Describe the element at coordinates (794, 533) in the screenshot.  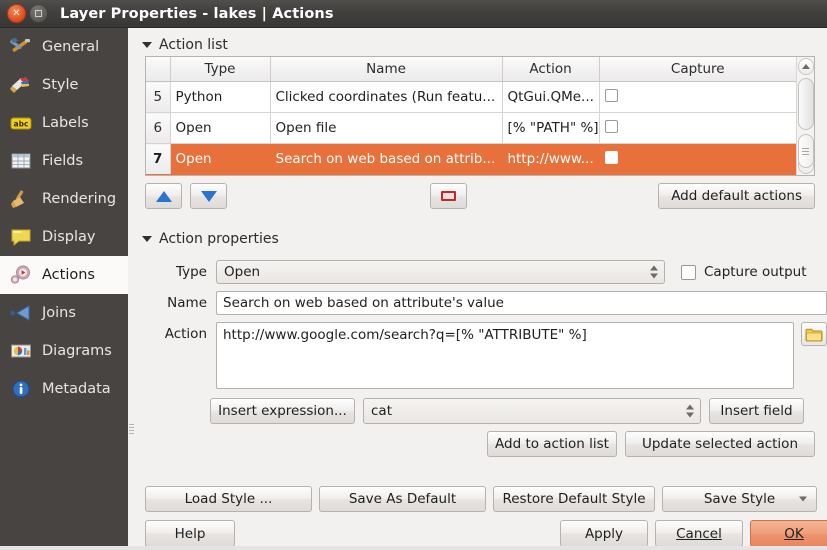
I see `ok-label: OK` at that location.